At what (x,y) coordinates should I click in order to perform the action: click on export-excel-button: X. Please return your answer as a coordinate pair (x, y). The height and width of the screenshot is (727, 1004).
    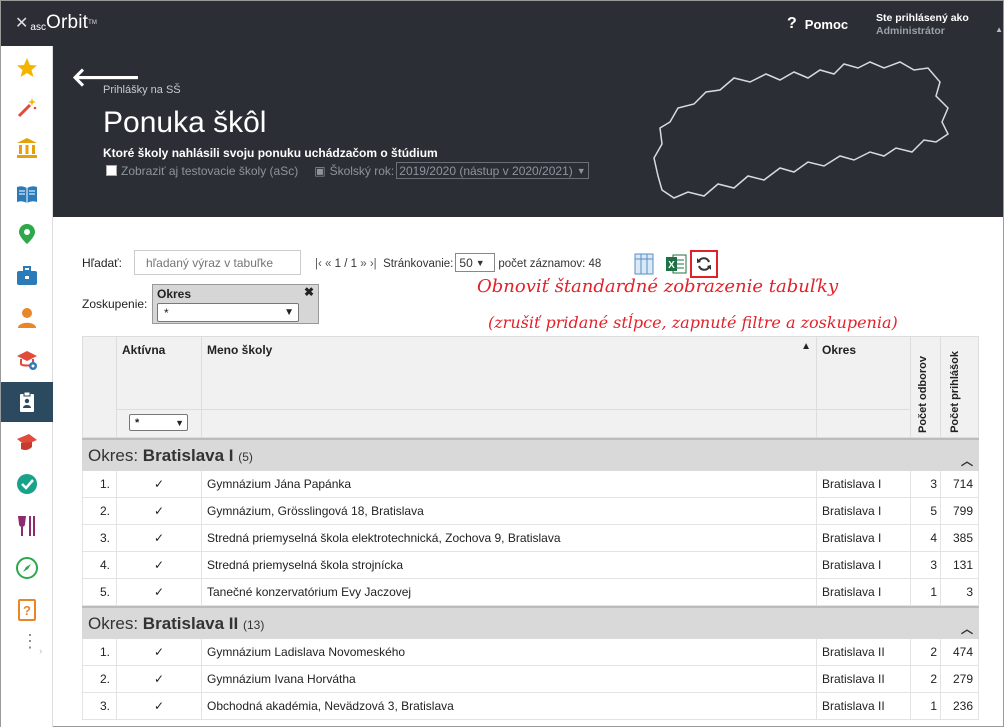
    Looking at the image, I should click on (676, 264).